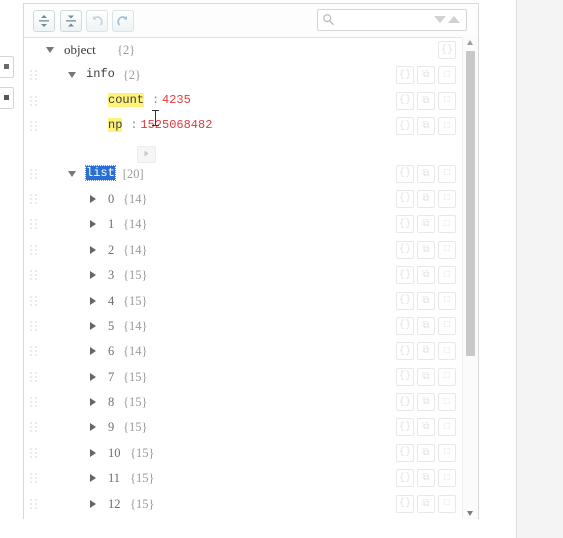  What do you see at coordinates (123, 21) in the screenshot?
I see `redo-button` at bounding box center [123, 21].